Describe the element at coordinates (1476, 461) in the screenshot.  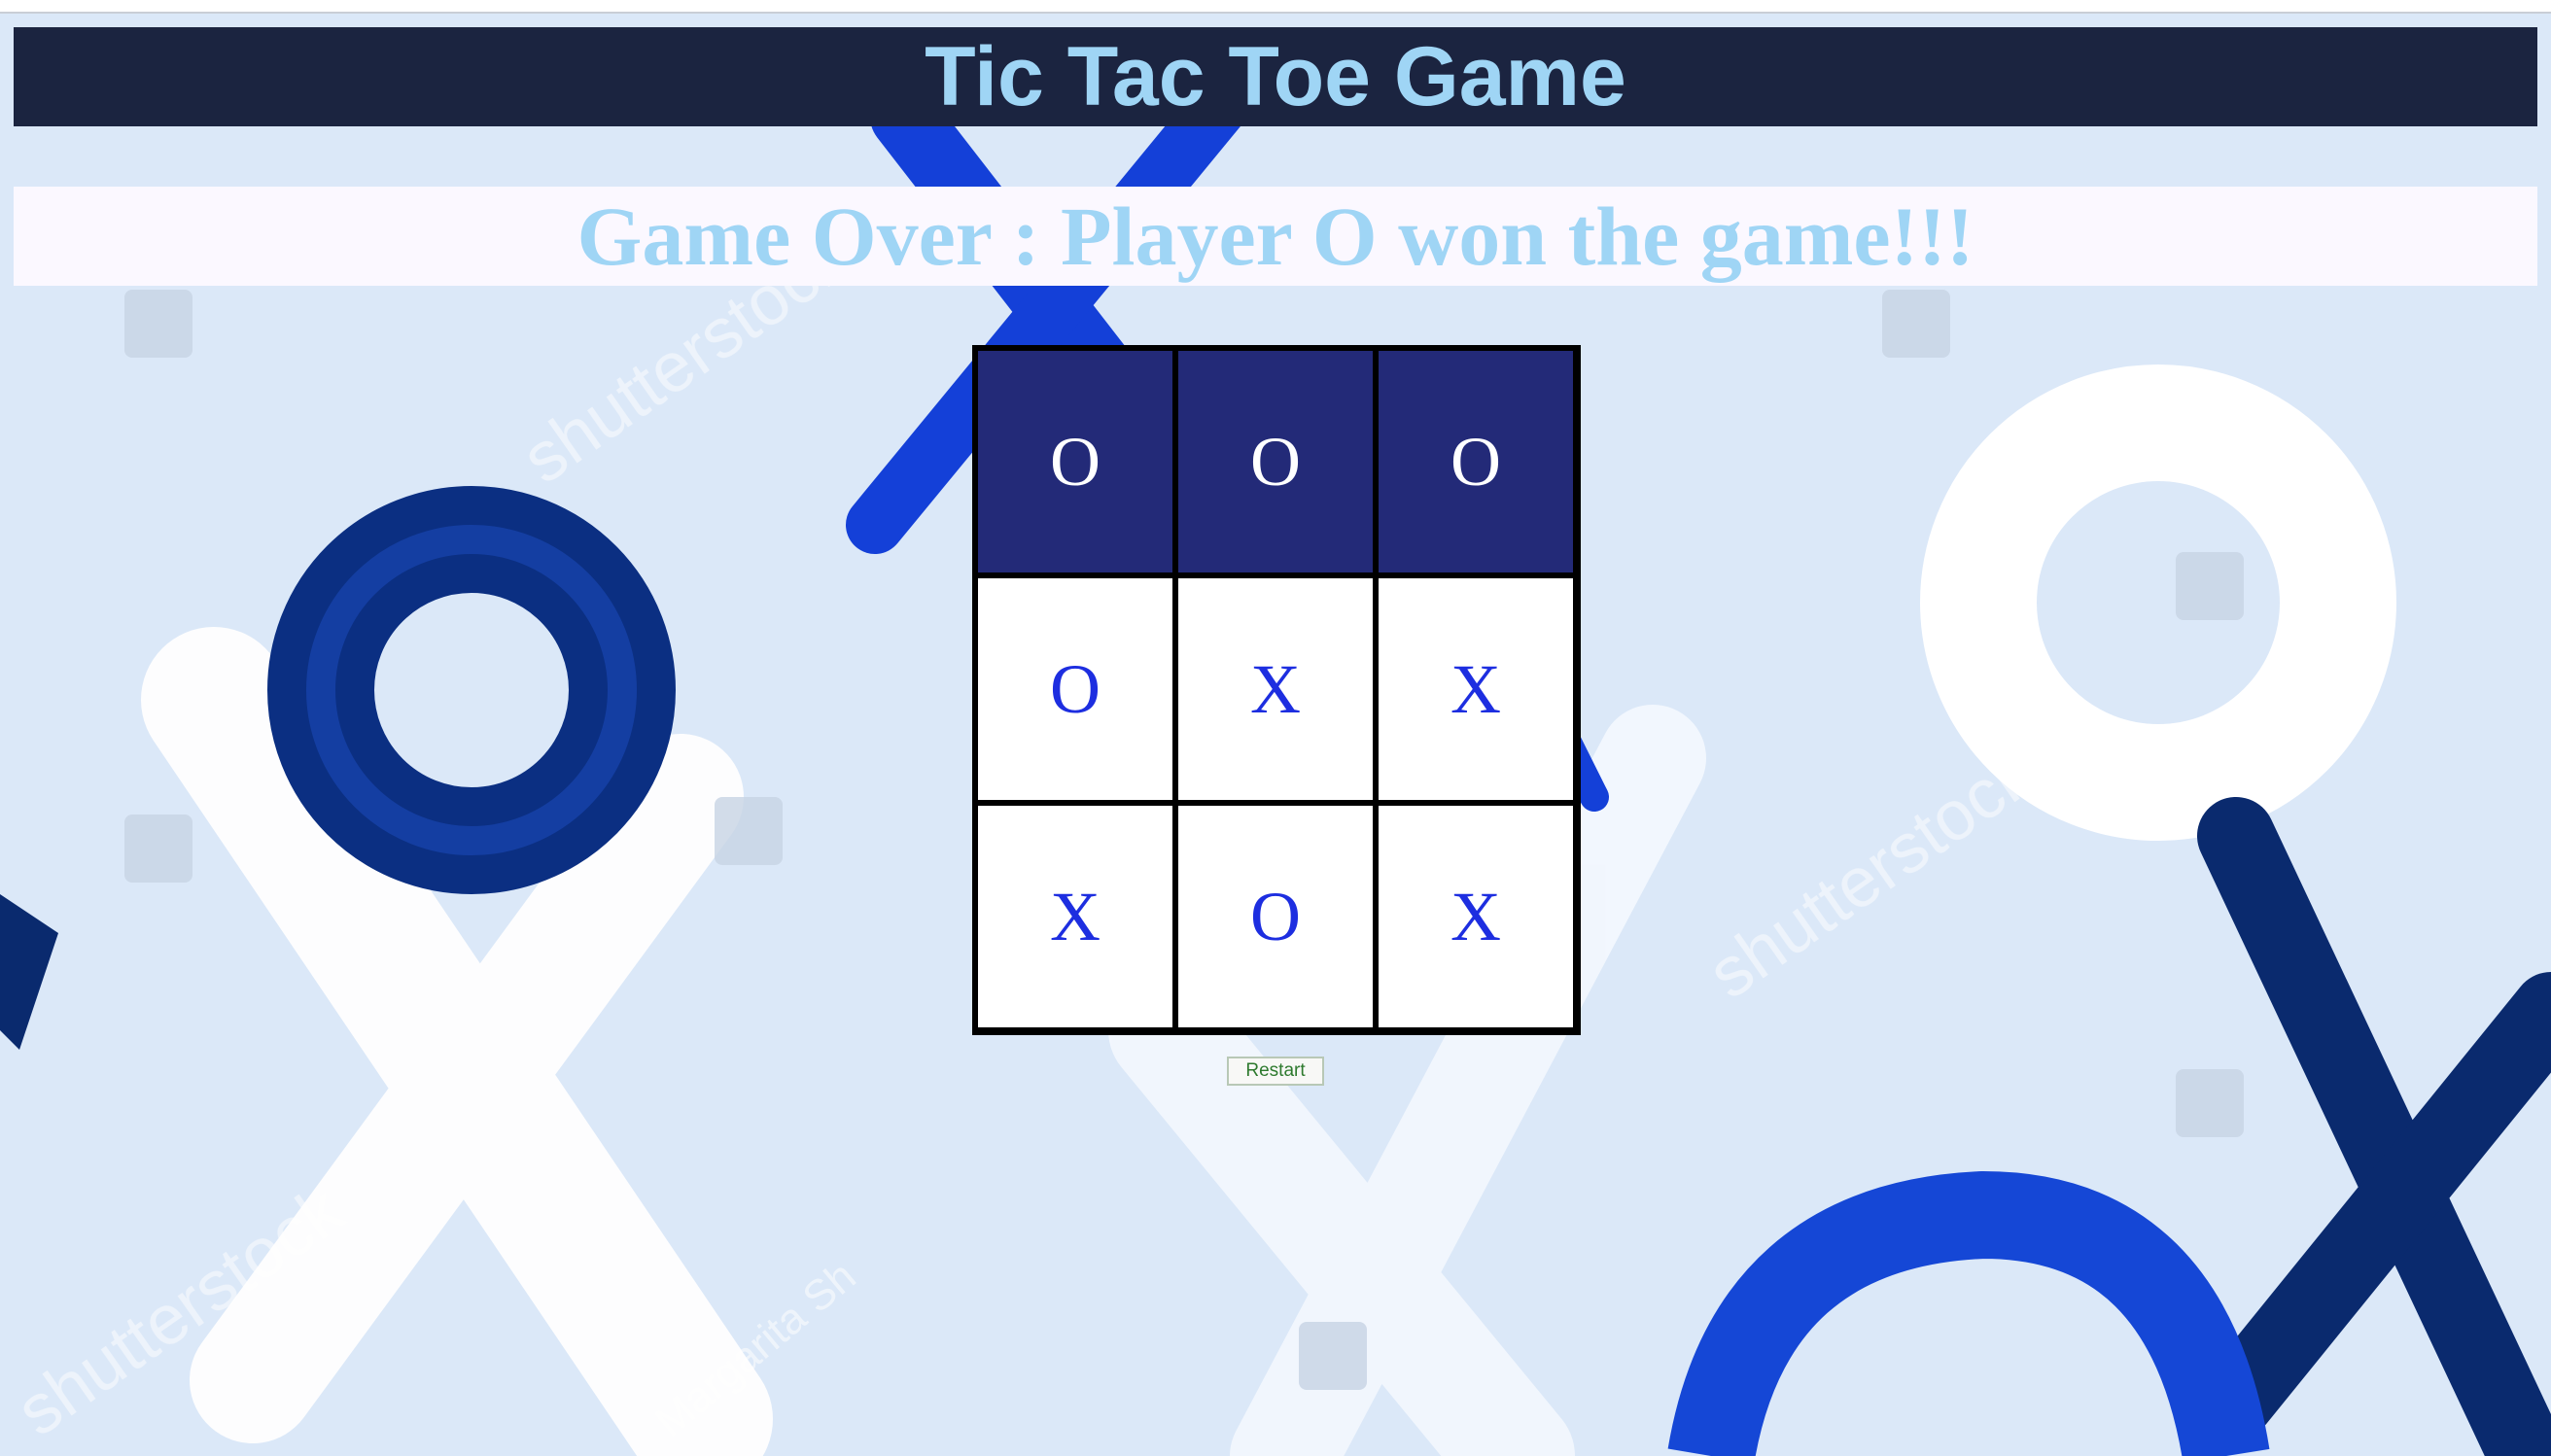
I see `board-cell-2: O` at that location.